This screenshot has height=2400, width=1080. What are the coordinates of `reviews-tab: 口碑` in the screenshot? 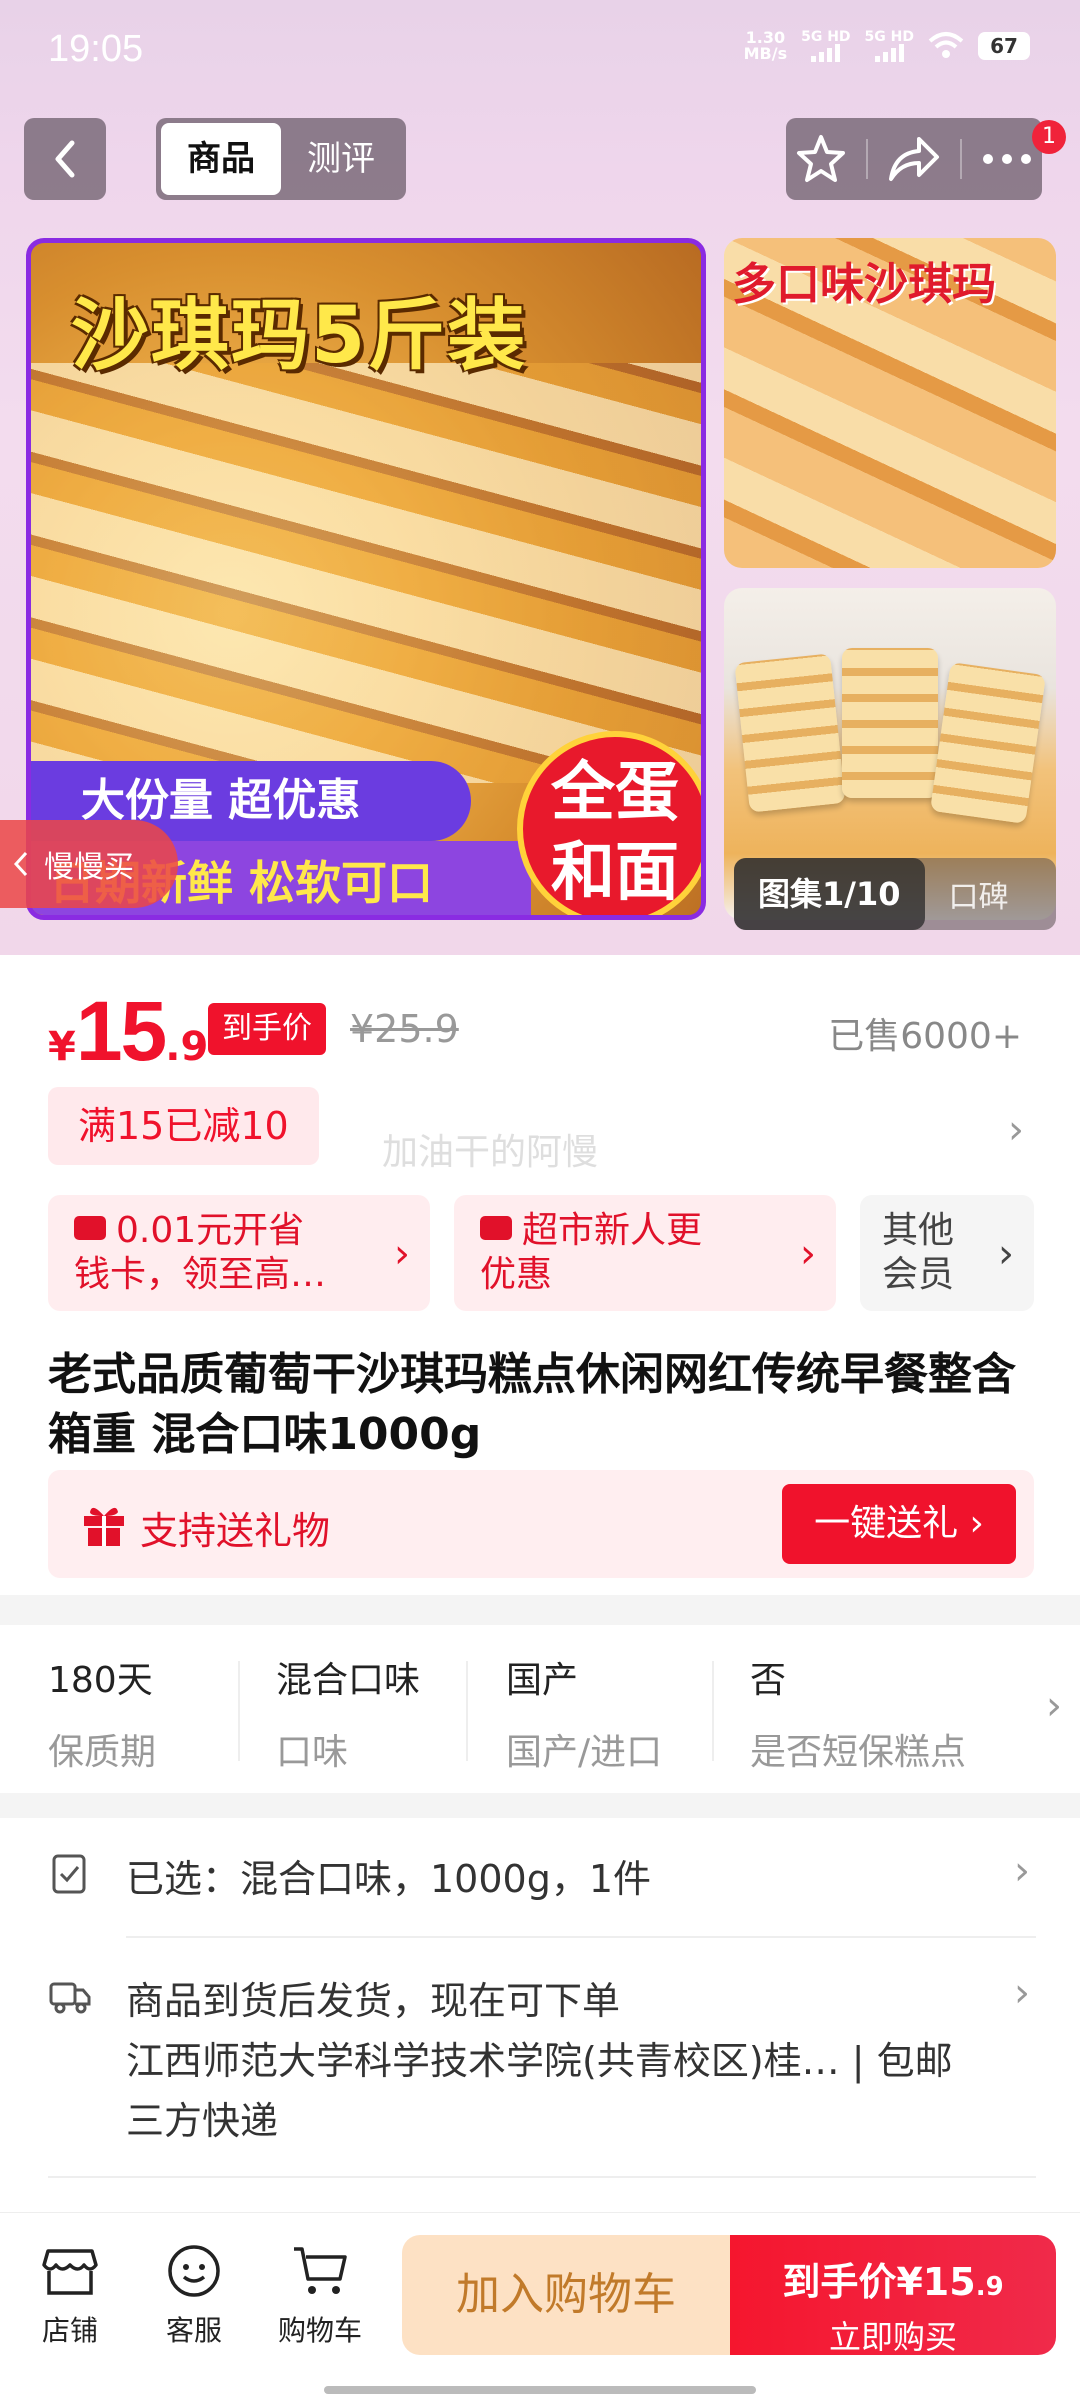 It's located at (967, 894).